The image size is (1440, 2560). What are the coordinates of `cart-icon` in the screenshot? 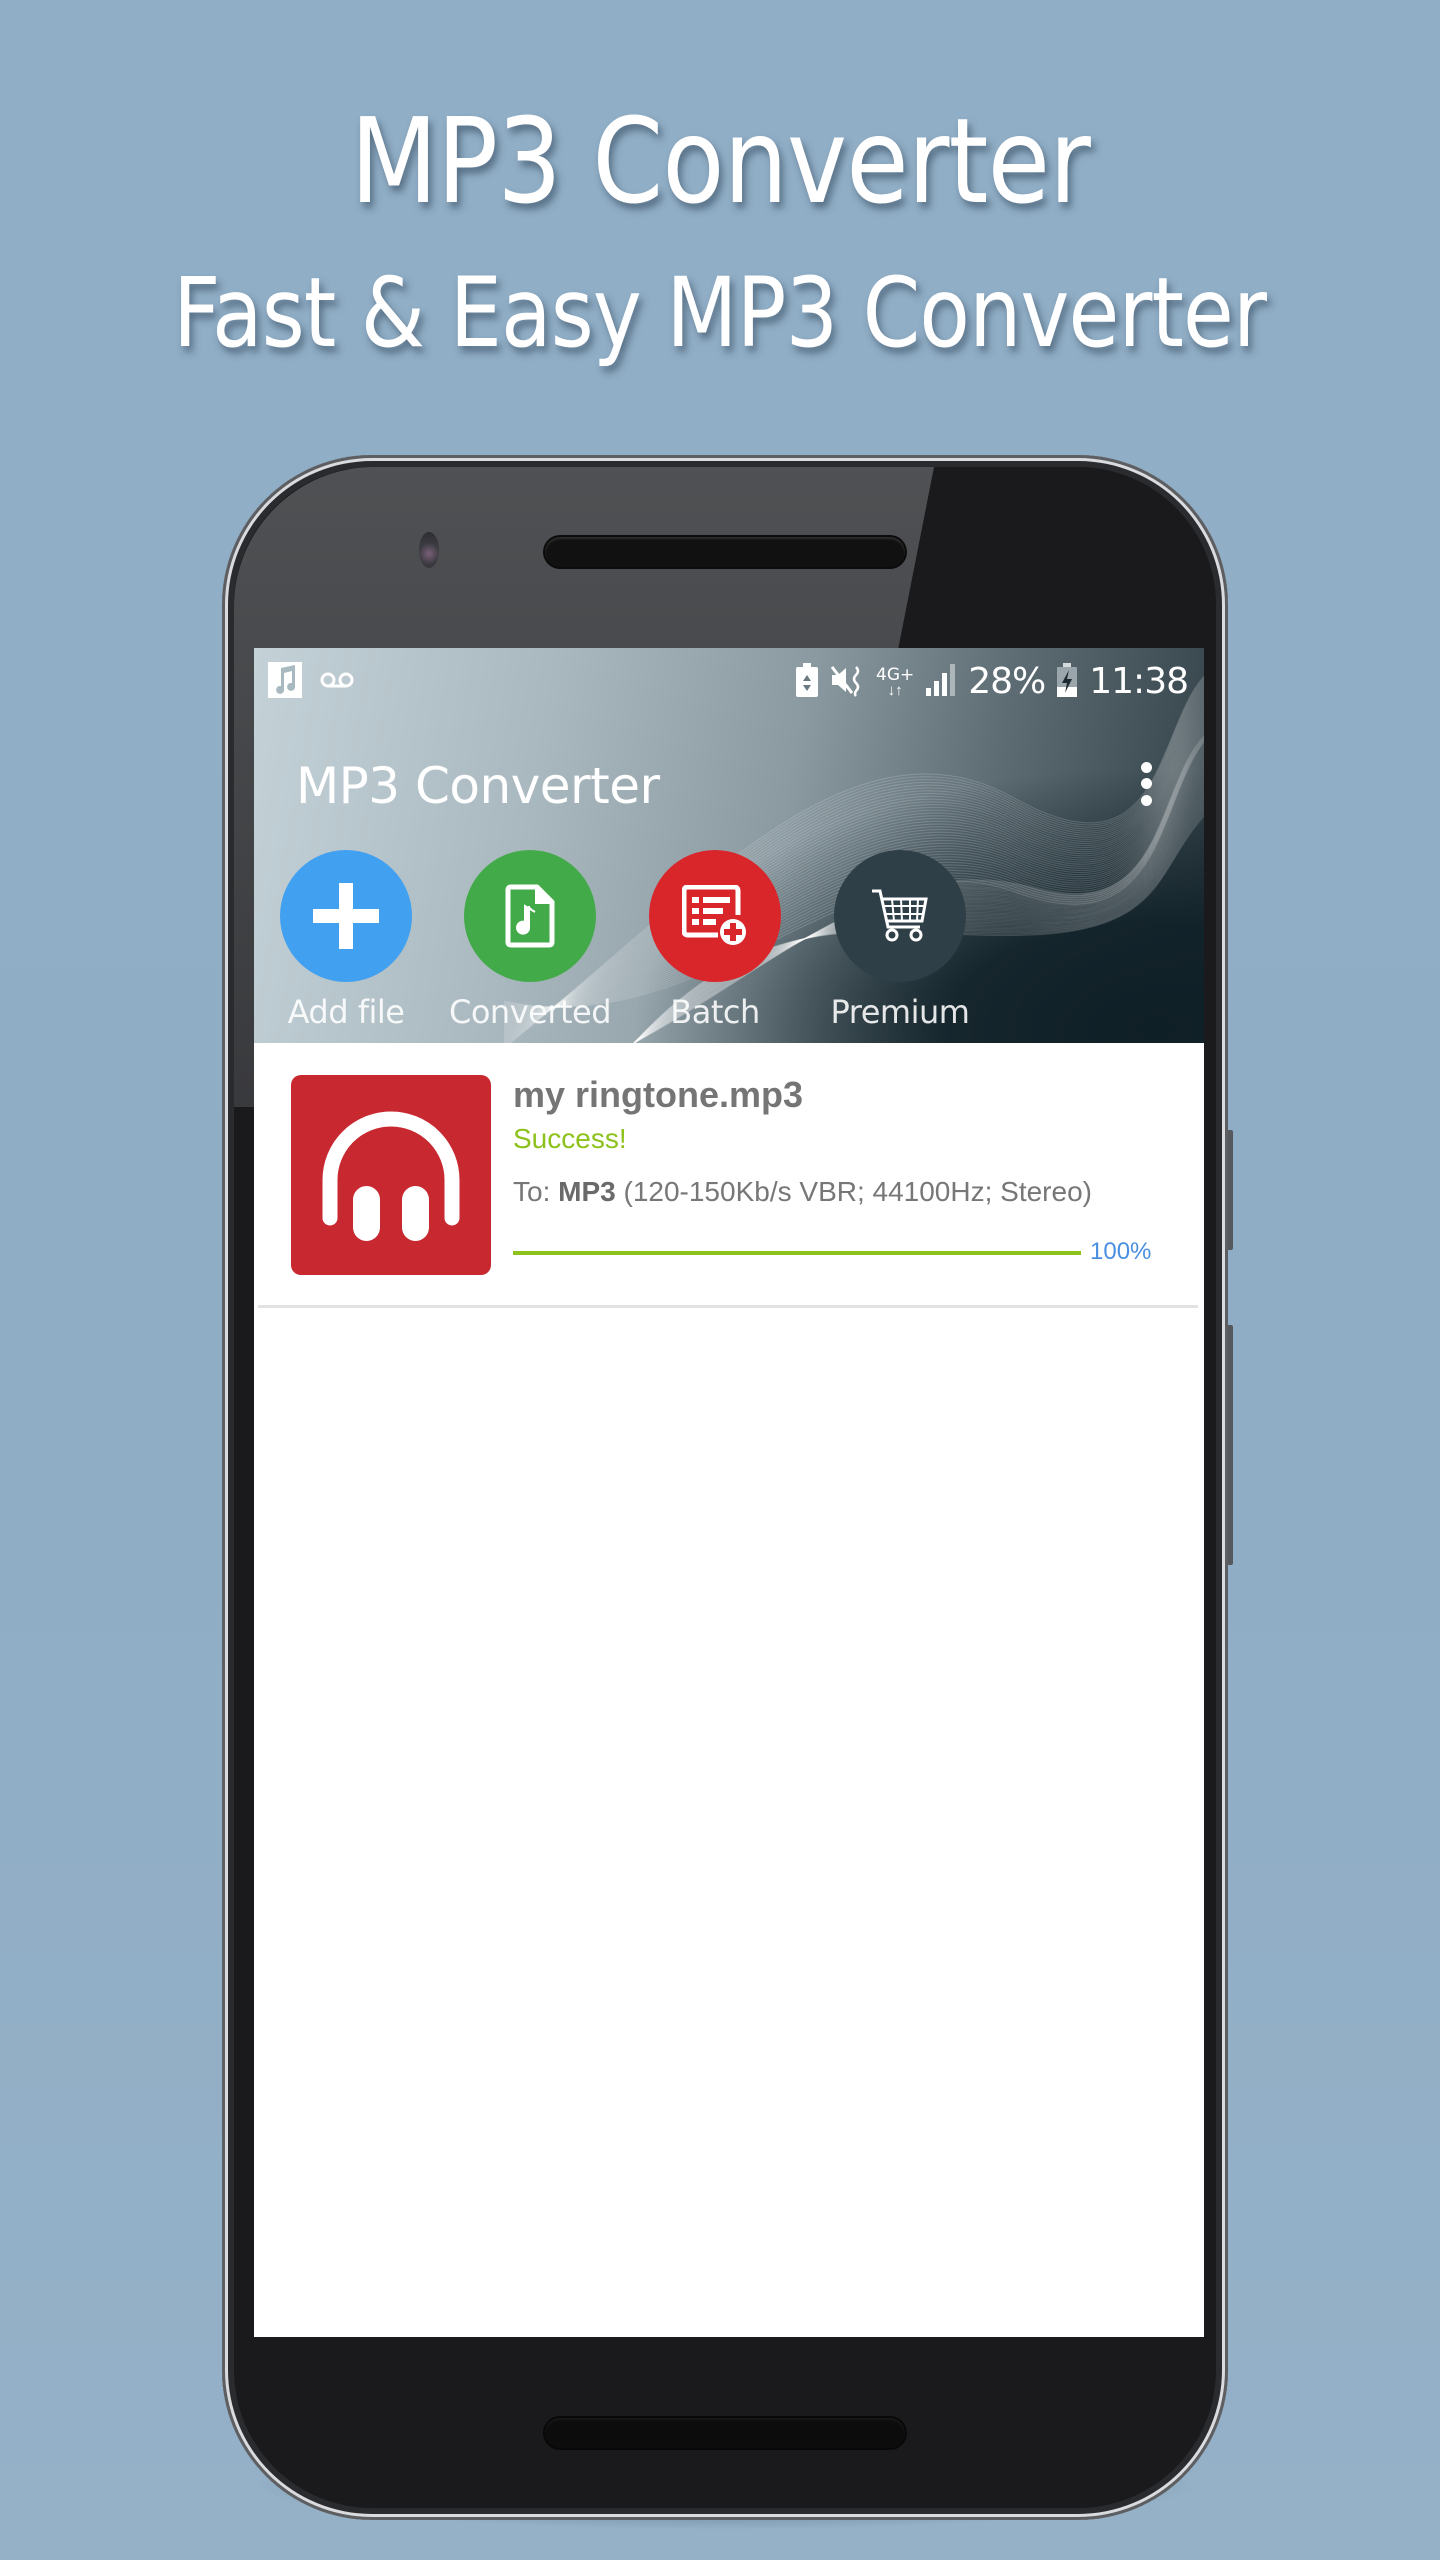 It's located at (900, 915).